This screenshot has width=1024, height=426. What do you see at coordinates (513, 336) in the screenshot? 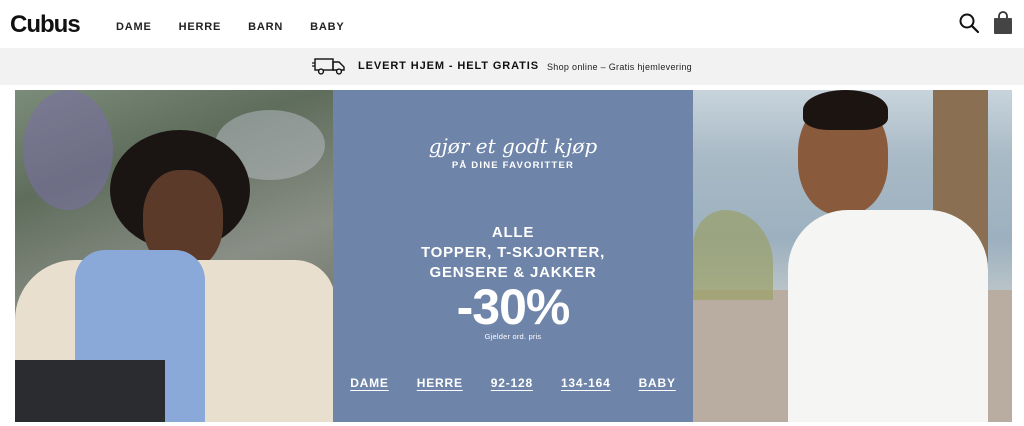
I see `discount-note: Gjelder ord. pris` at bounding box center [513, 336].